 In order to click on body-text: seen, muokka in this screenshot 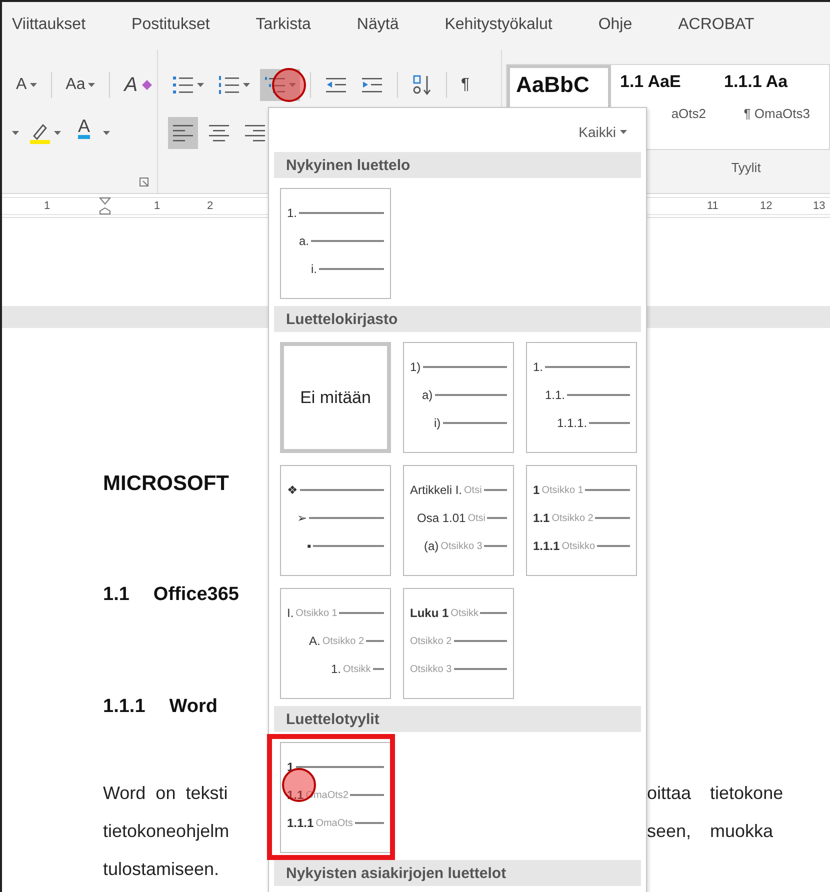, I will do `click(710, 831)`.